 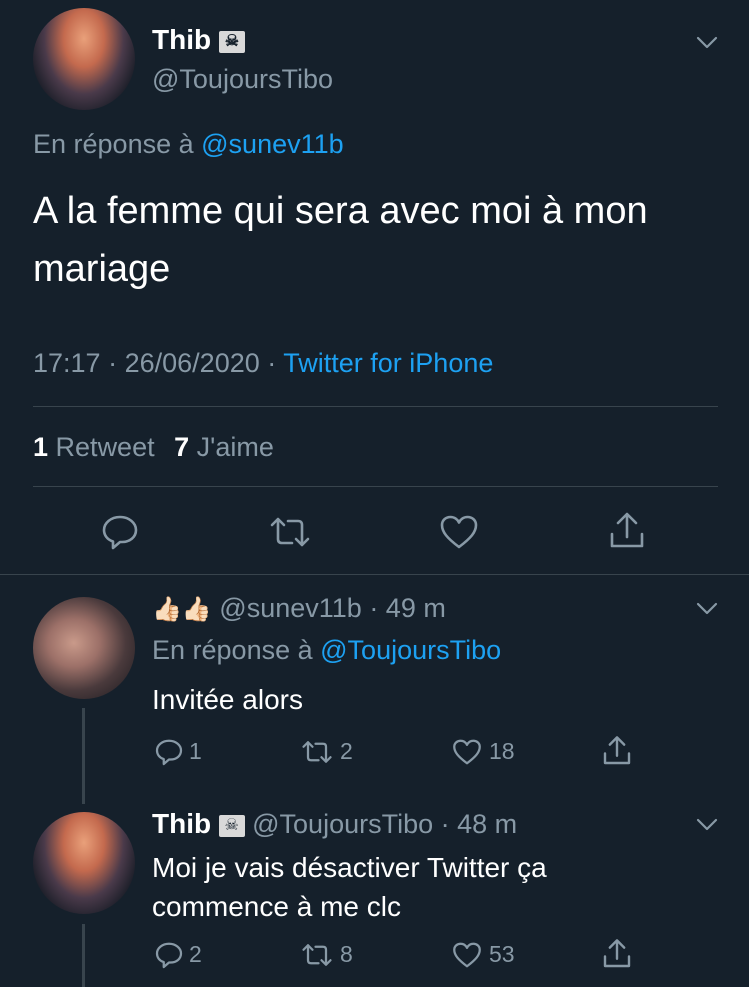 I want to click on author-name-row: Thib ☠, so click(x=198, y=40).